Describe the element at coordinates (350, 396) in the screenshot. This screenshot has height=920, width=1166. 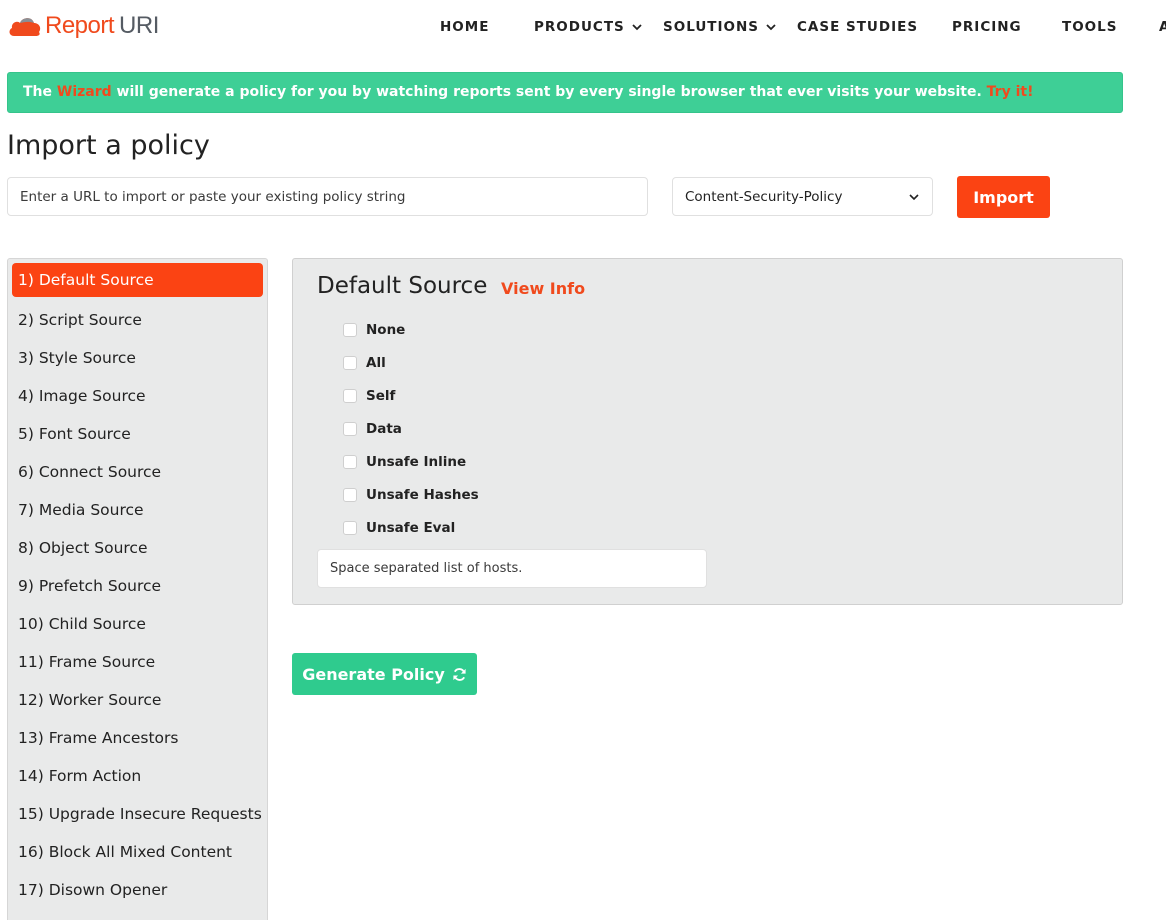
I see `self-checkbox` at that location.